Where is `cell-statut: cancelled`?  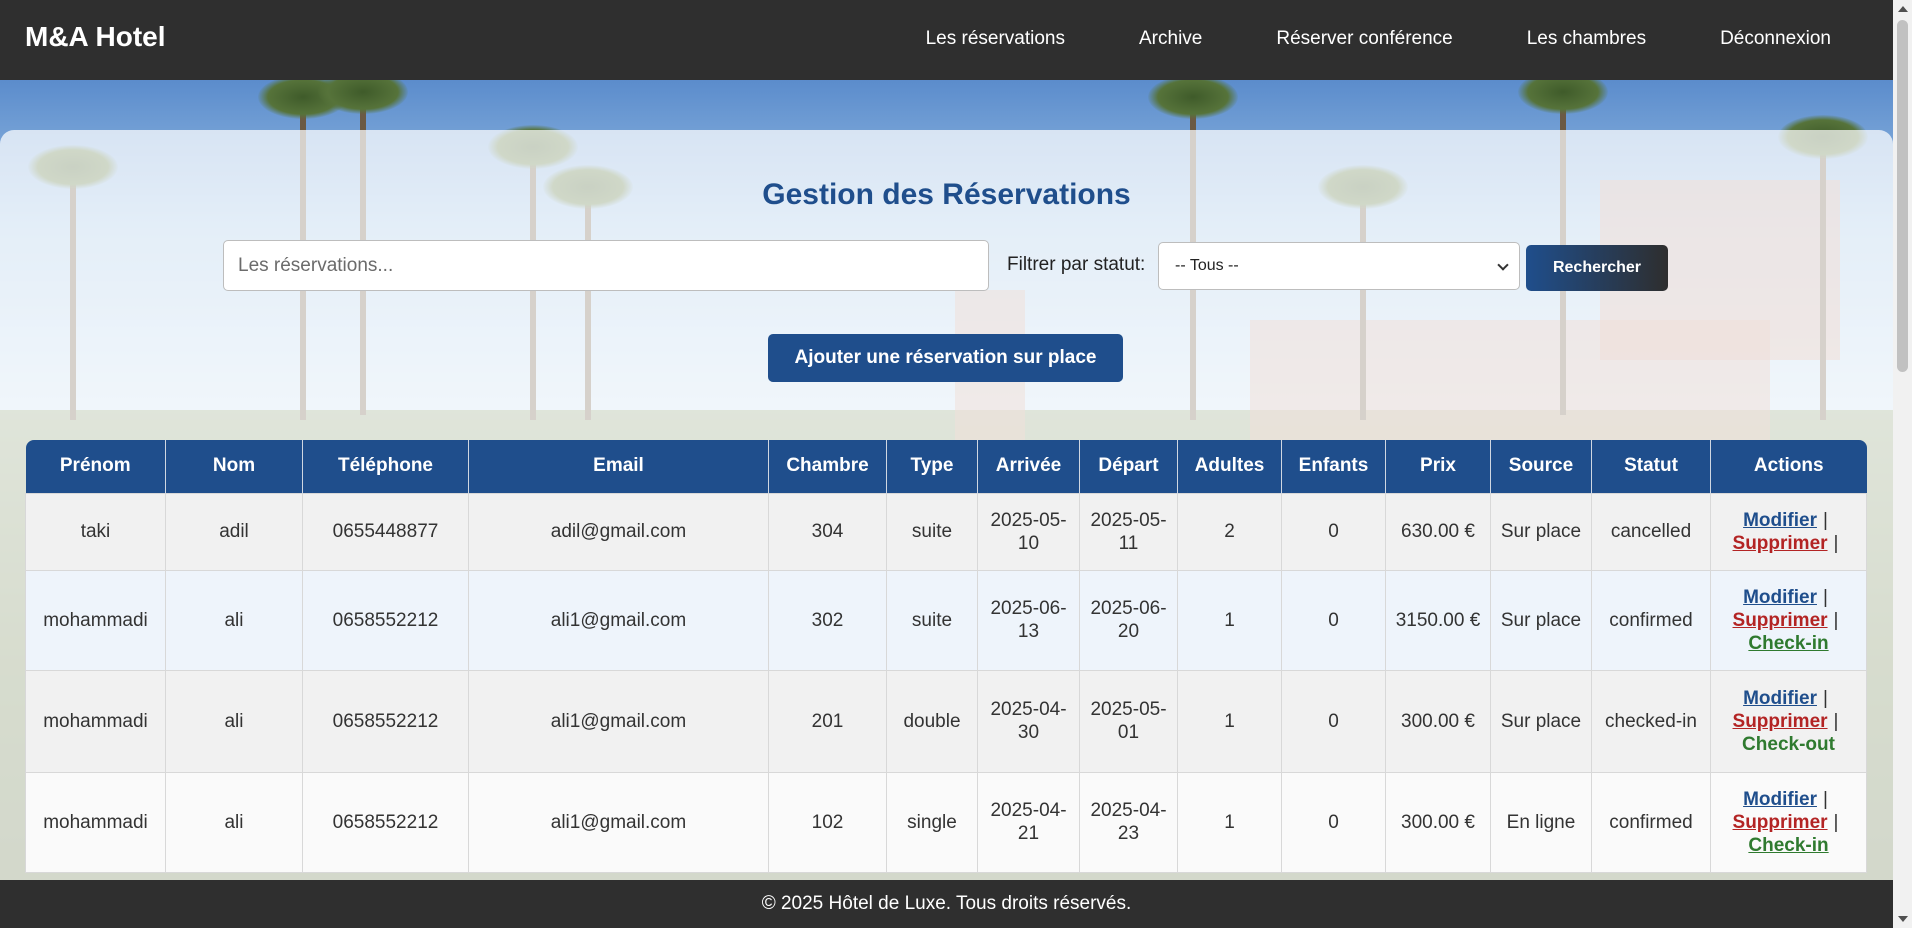 cell-statut: cancelled is located at coordinates (1651, 531).